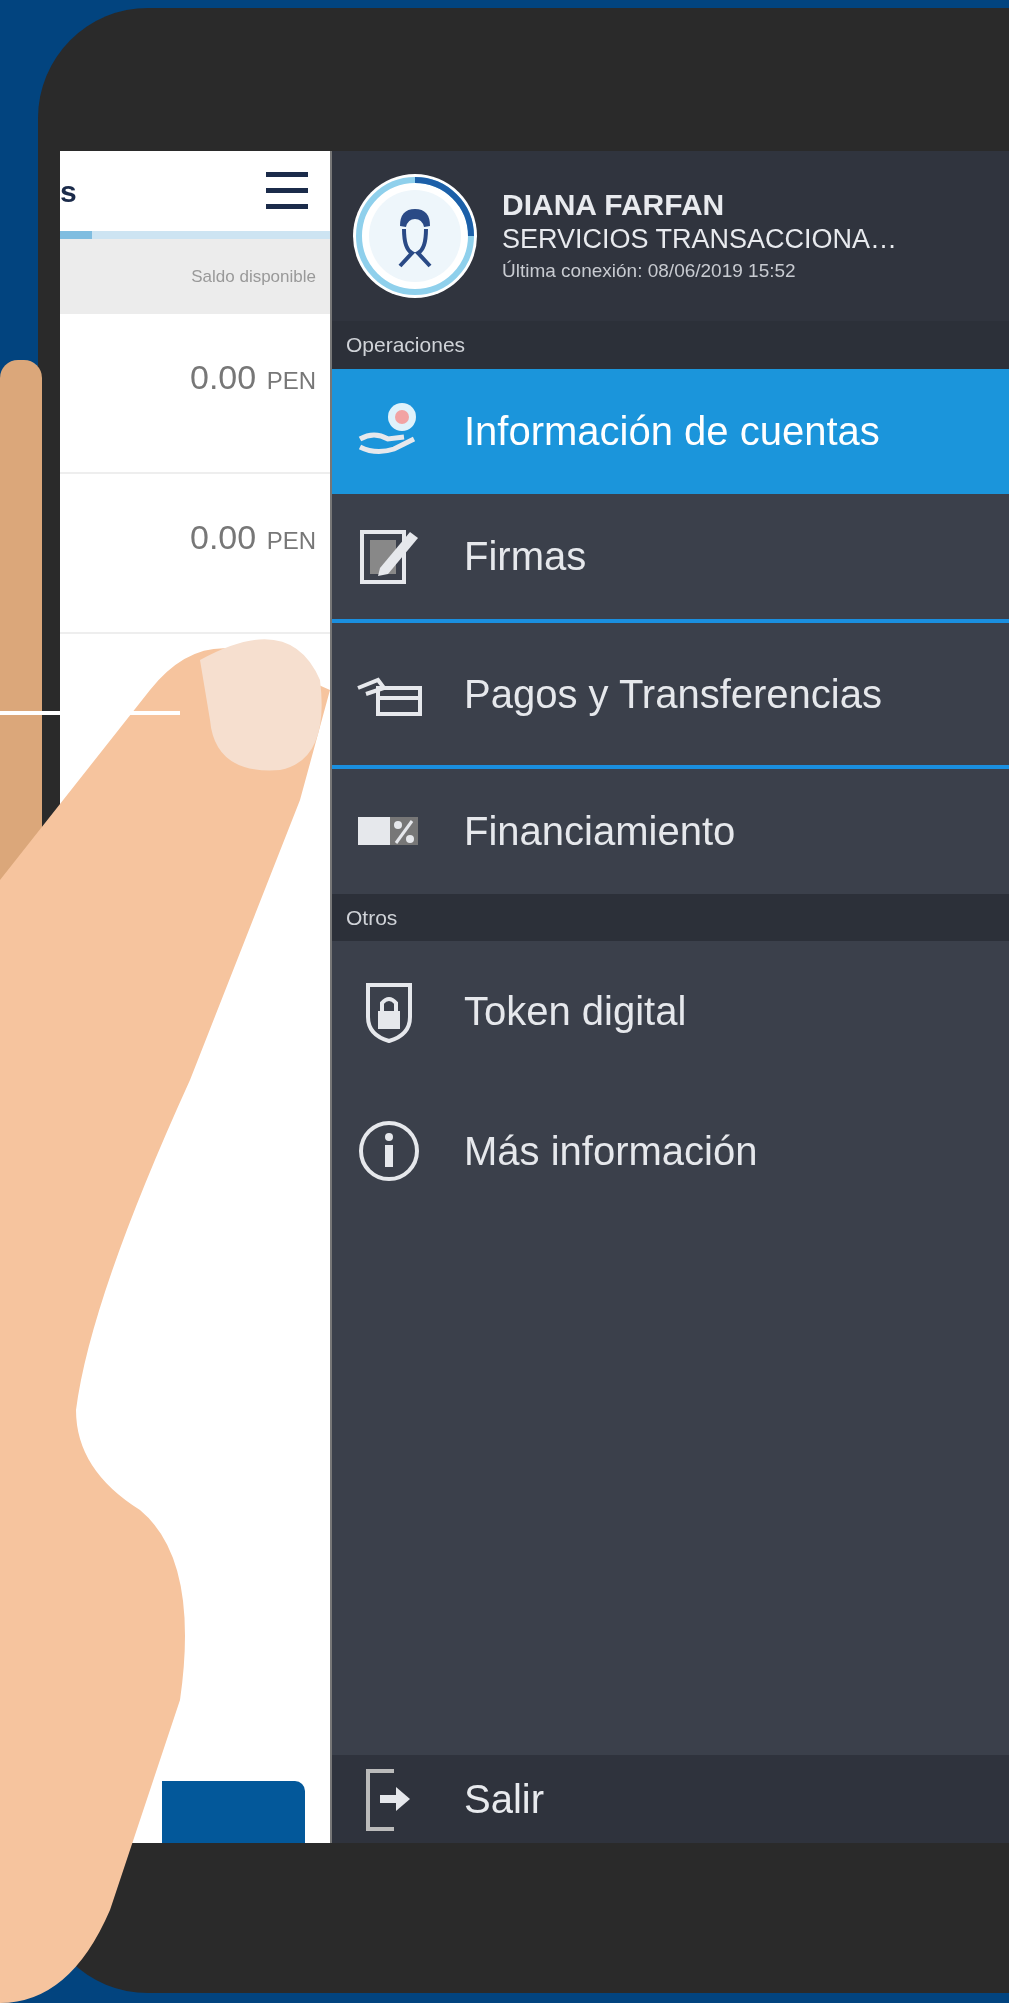 The image size is (1009, 2003). I want to click on menu-item: Firmas, so click(670, 556).